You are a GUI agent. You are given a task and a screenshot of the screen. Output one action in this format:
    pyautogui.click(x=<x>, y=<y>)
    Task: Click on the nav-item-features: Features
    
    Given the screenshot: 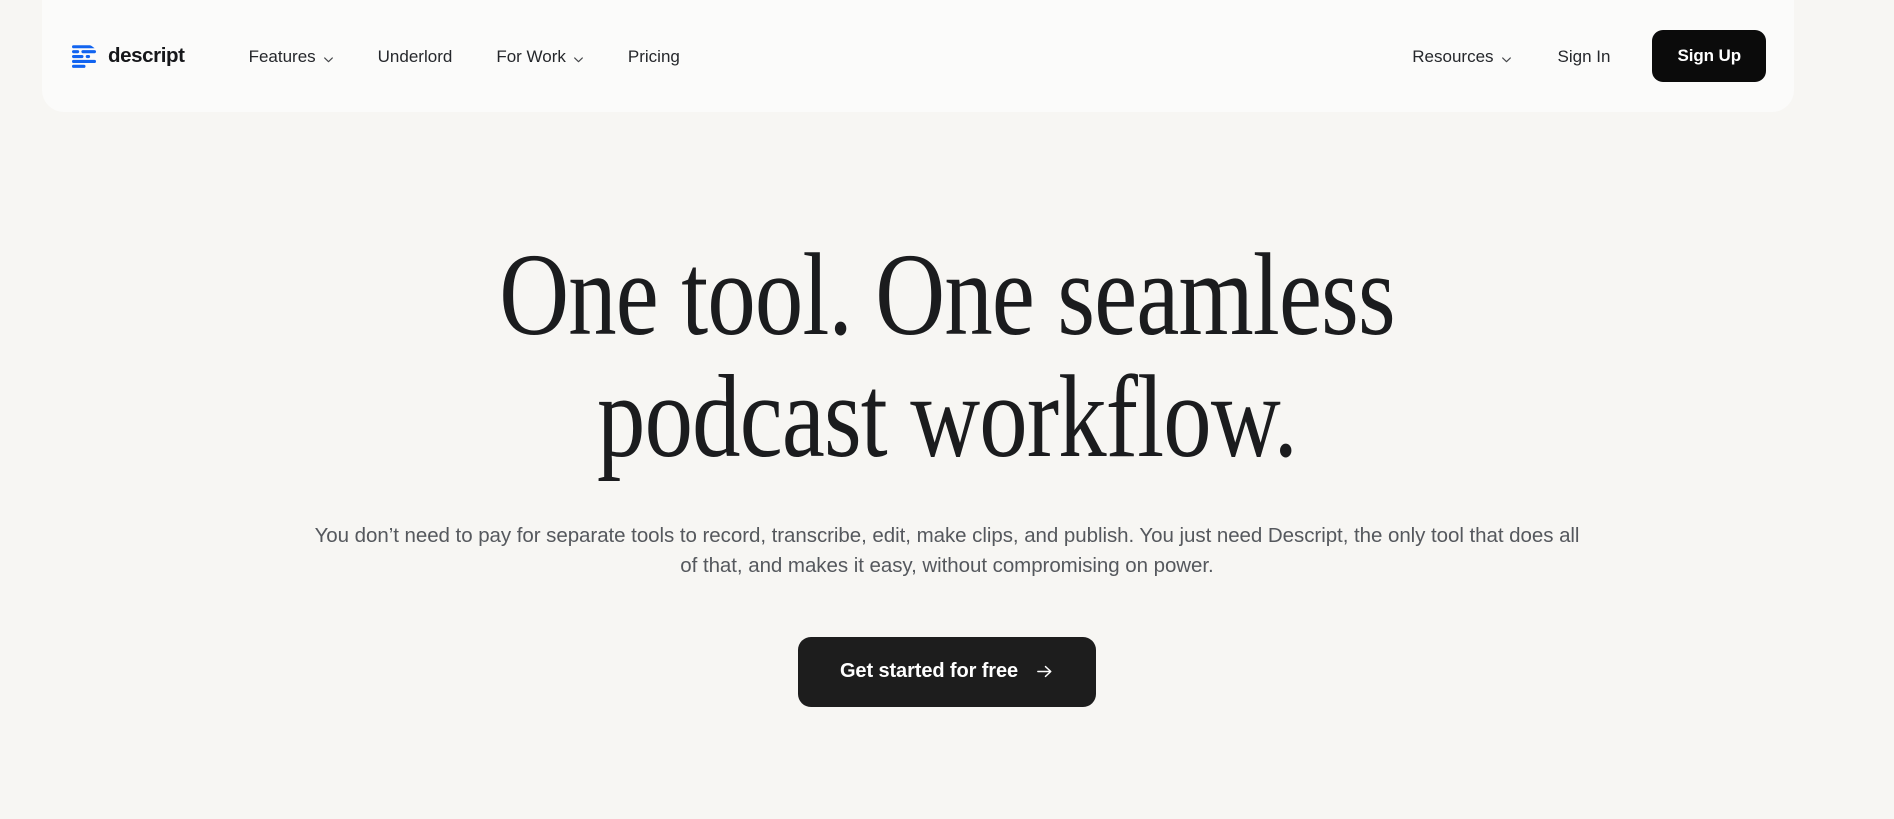 What is the action you would take?
    pyautogui.click(x=291, y=56)
    